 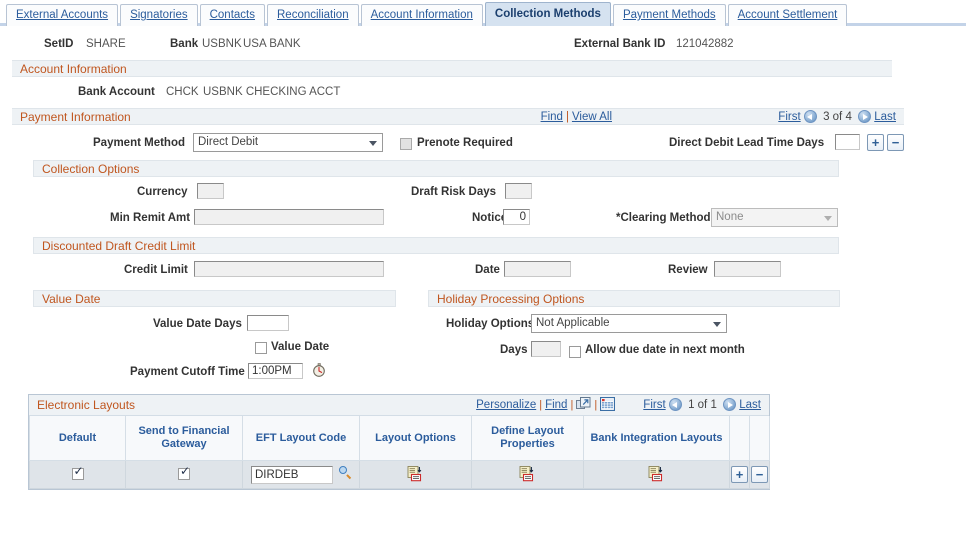 I want to click on min-remit-amt-label: Min Remit Amt, so click(x=150, y=218).